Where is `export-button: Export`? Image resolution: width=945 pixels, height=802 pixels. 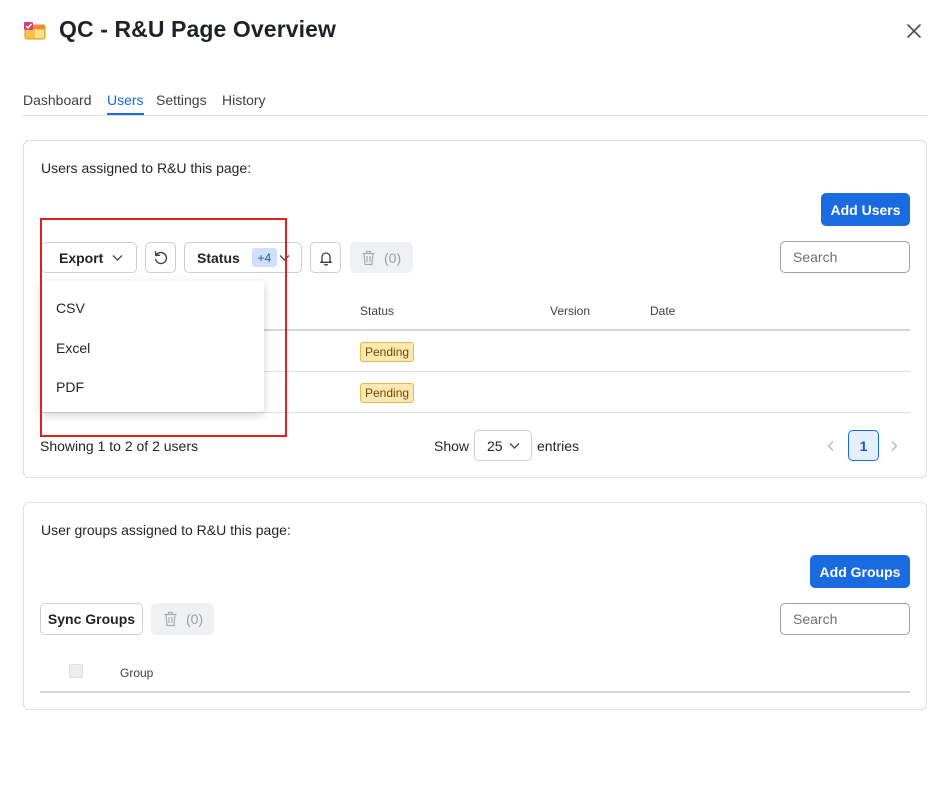 export-button: Export is located at coordinates (89, 257).